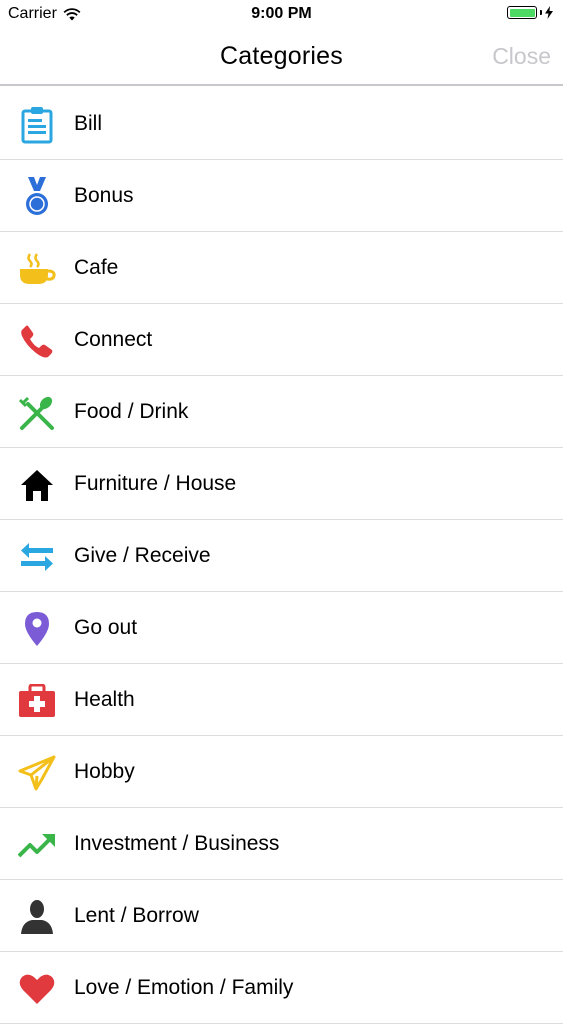 Image resolution: width=563 pixels, height=1024 pixels. I want to click on page-title: Categories, so click(281, 56).